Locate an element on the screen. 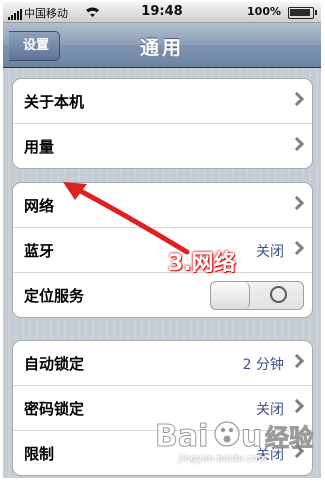 The height and width of the screenshot is (482, 325). svg-text: 经验 is located at coordinates (289, 438).